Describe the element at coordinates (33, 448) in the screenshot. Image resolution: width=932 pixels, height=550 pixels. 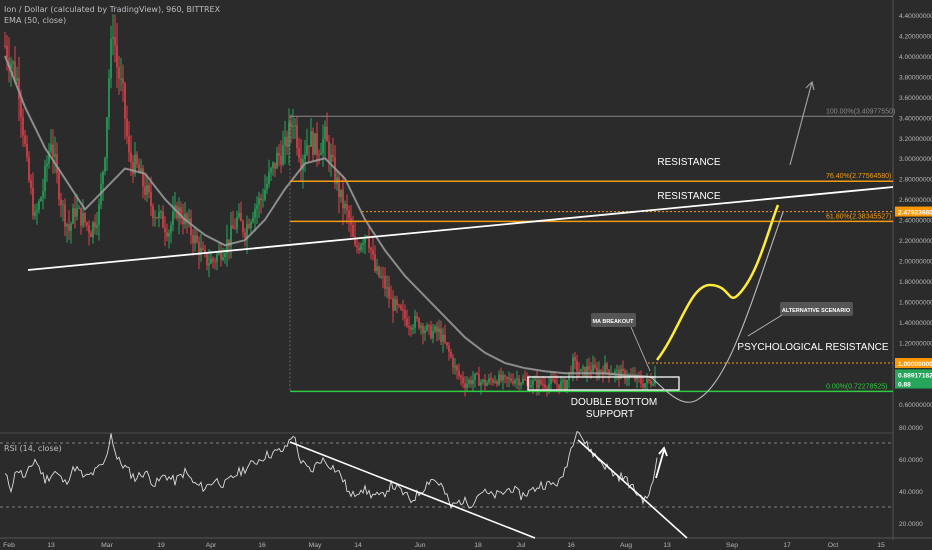
I see `rsi-indicator-label: RSI (14, close)` at that location.